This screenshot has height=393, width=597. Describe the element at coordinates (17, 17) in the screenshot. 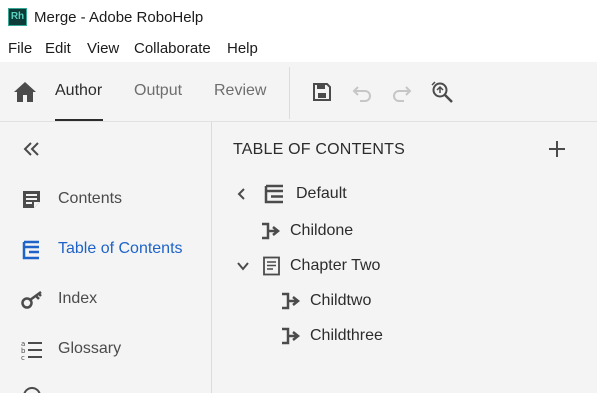

I see `robohelp-logo-icon: Rh` at that location.